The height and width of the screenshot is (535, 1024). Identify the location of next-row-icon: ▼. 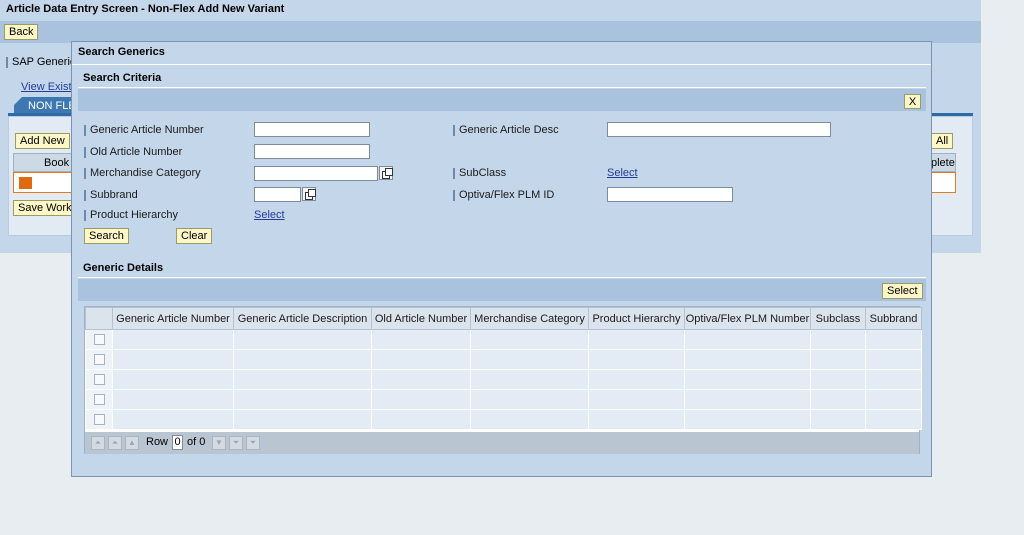
(219, 443).